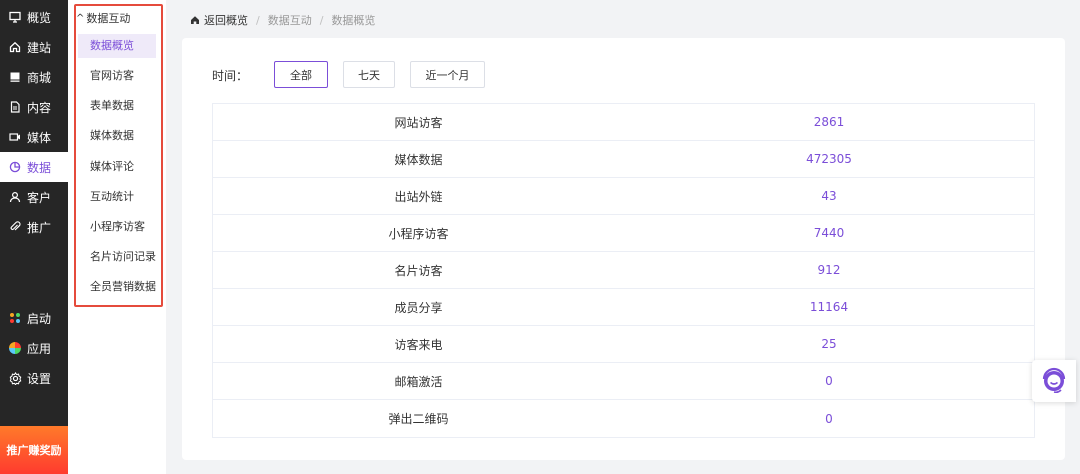 Image resolution: width=1080 pixels, height=474 pixels. What do you see at coordinates (15, 348) in the screenshot?
I see `apps-icon` at bounding box center [15, 348].